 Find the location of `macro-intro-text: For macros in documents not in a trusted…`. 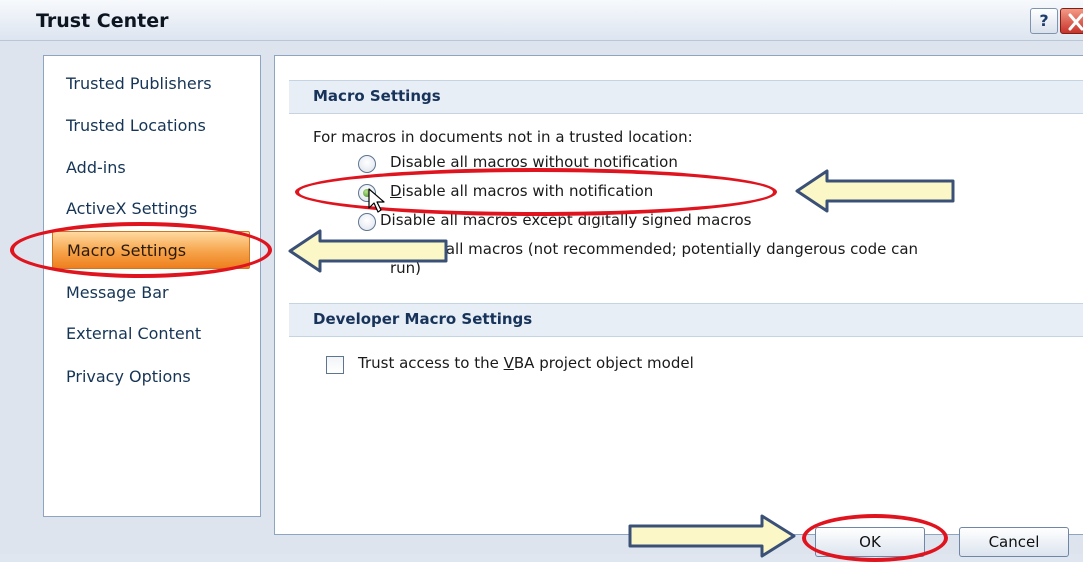

macro-intro-text: For macros in documents not in a trusted… is located at coordinates (503, 137).